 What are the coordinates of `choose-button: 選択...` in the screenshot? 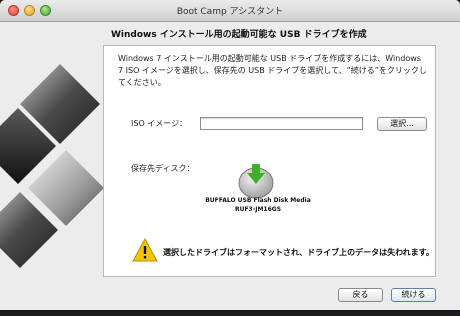 It's located at (402, 124).